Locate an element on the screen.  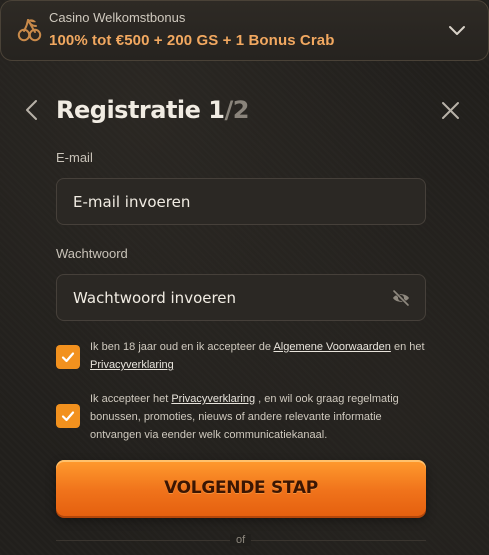
email-label: E-mail is located at coordinates (74, 157).